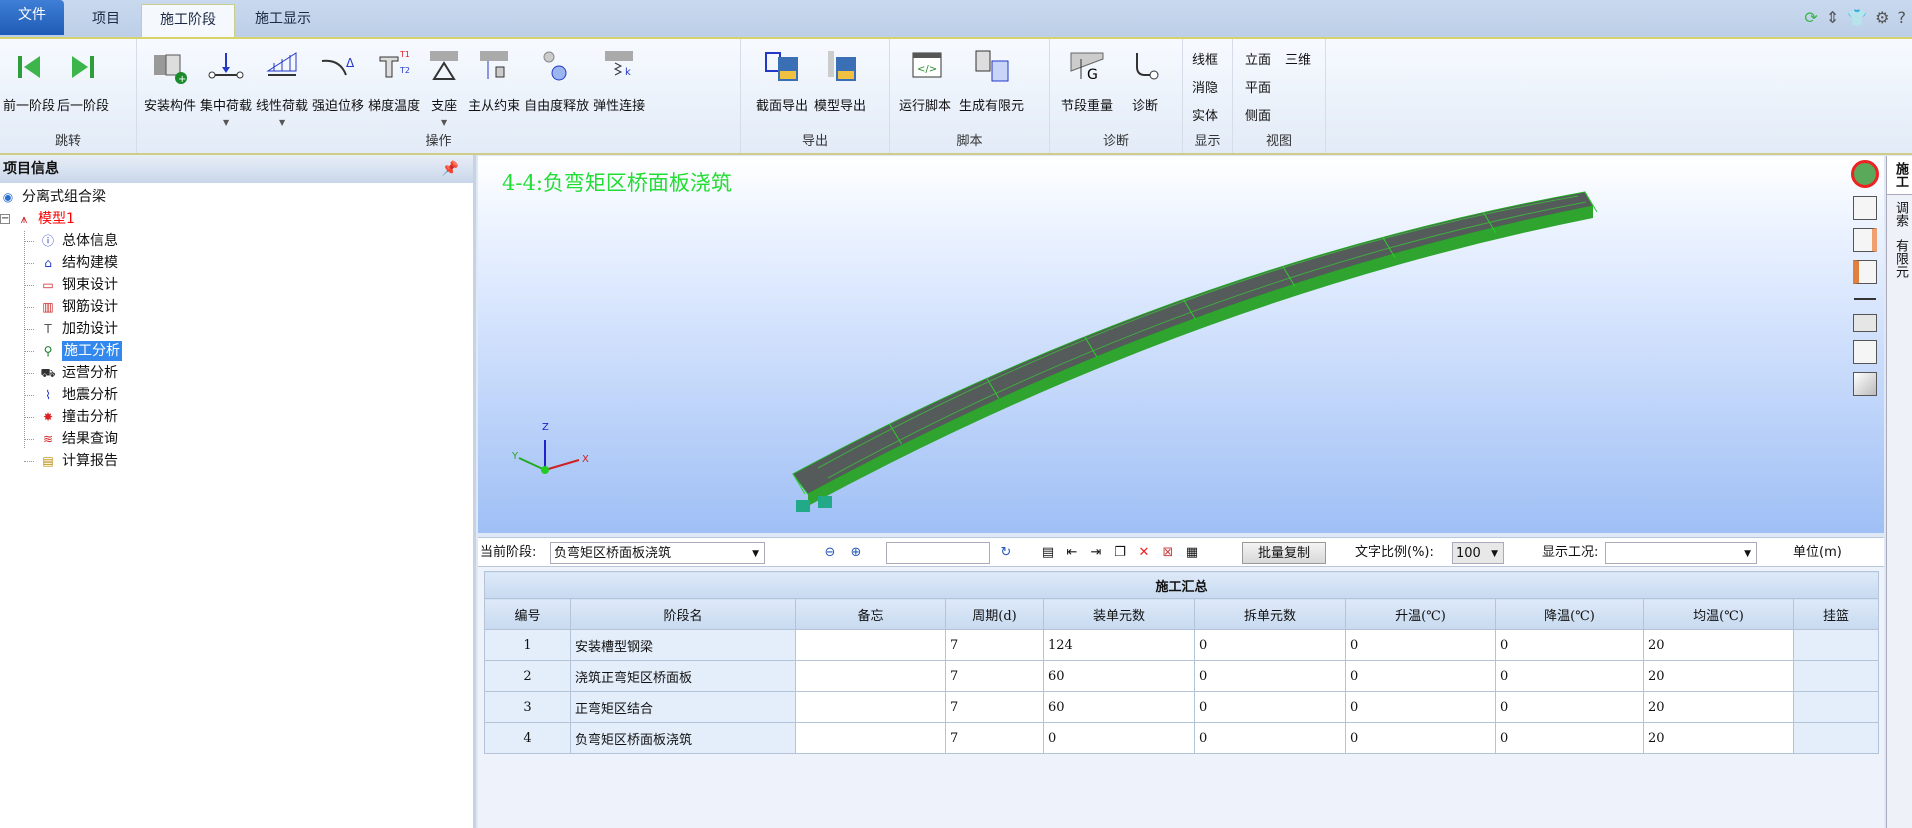 This screenshot has height=828, width=1912. What do you see at coordinates (226, 87) in the screenshot?
I see `point-load-button: 集中荷载 ▼` at bounding box center [226, 87].